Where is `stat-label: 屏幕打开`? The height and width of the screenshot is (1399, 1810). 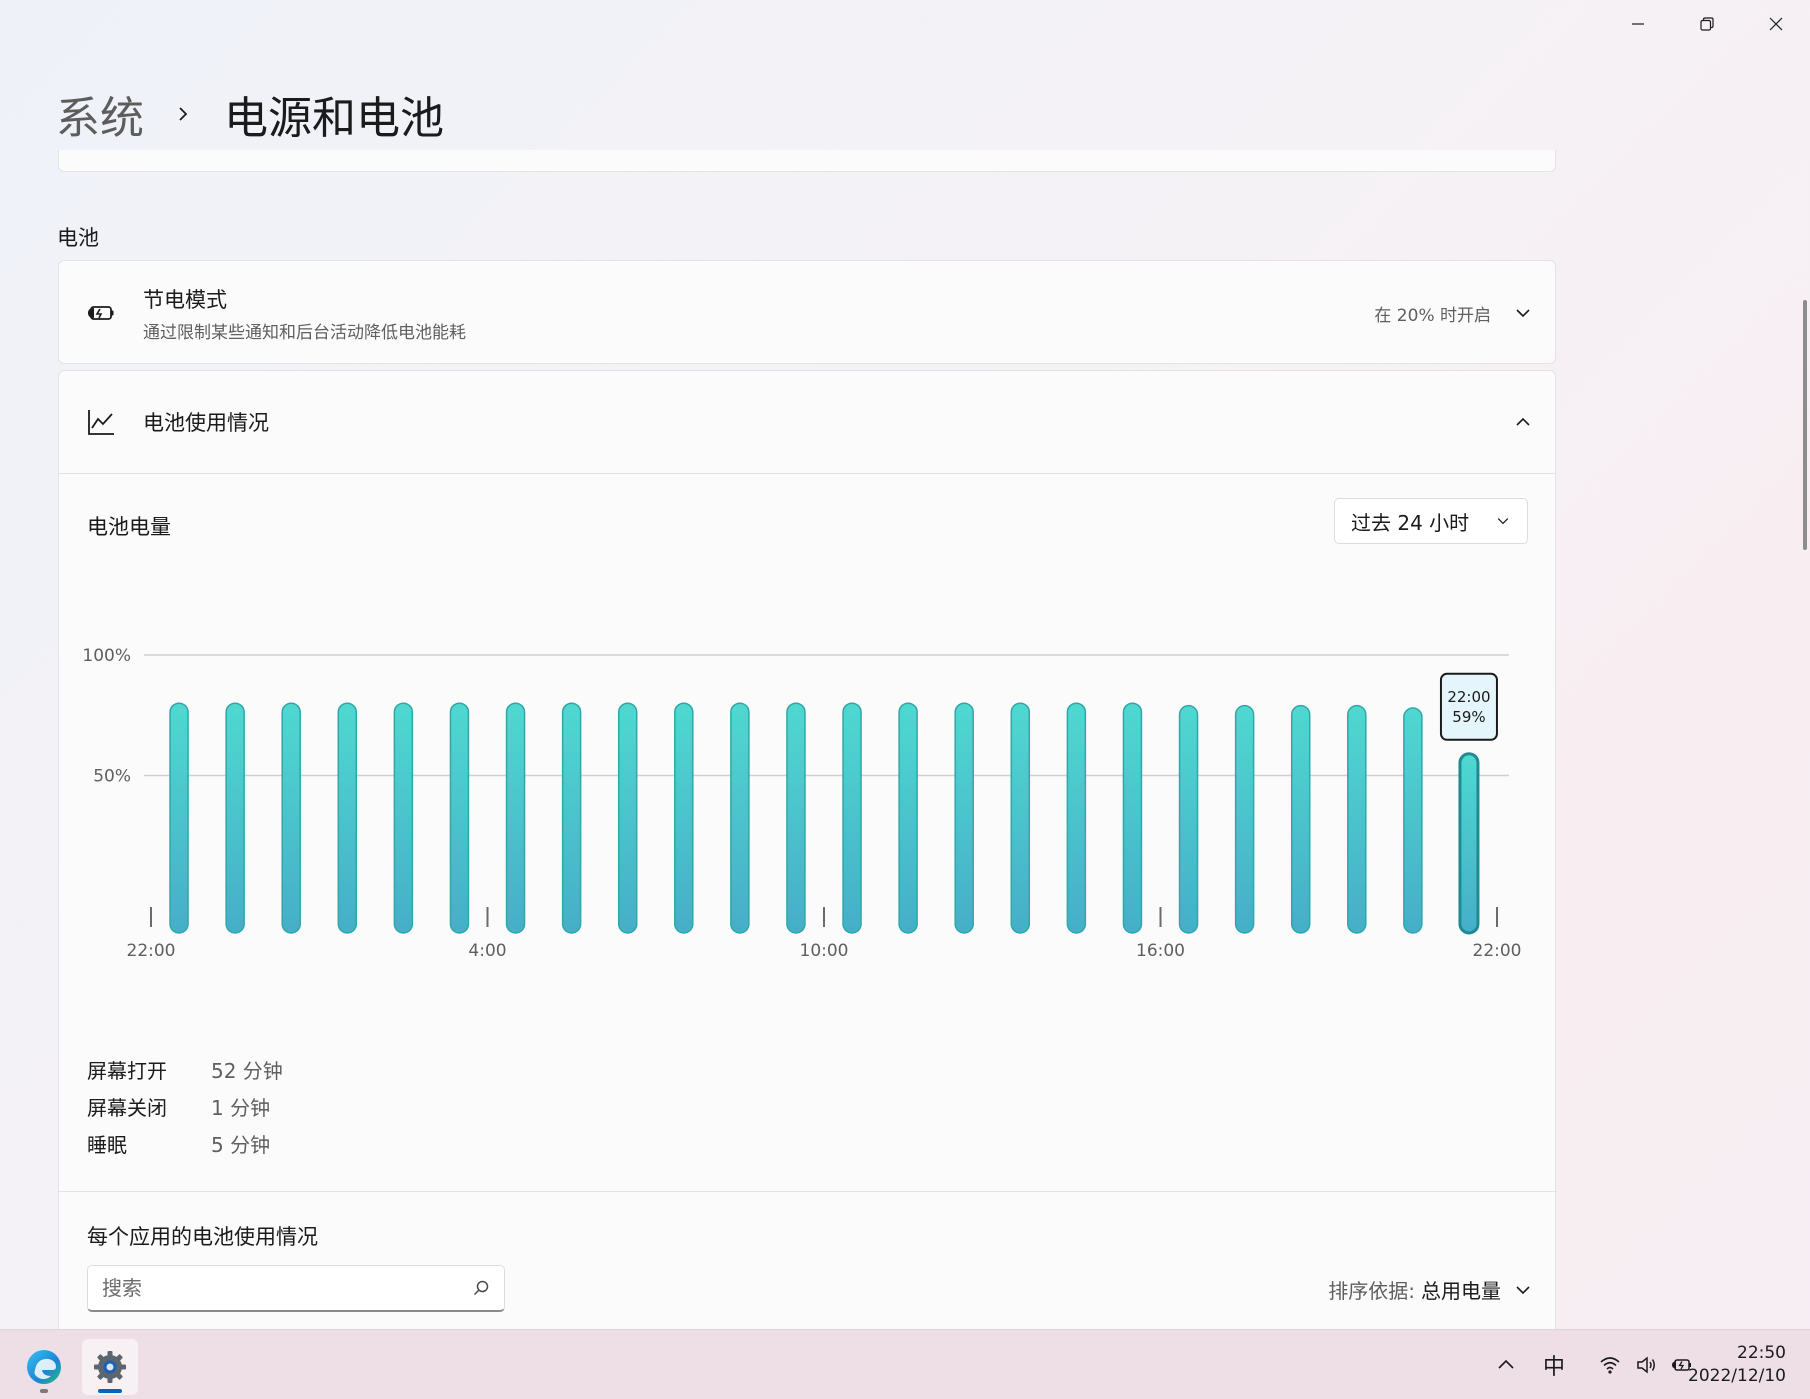
stat-label: 屏幕打开 is located at coordinates (127, 1071).